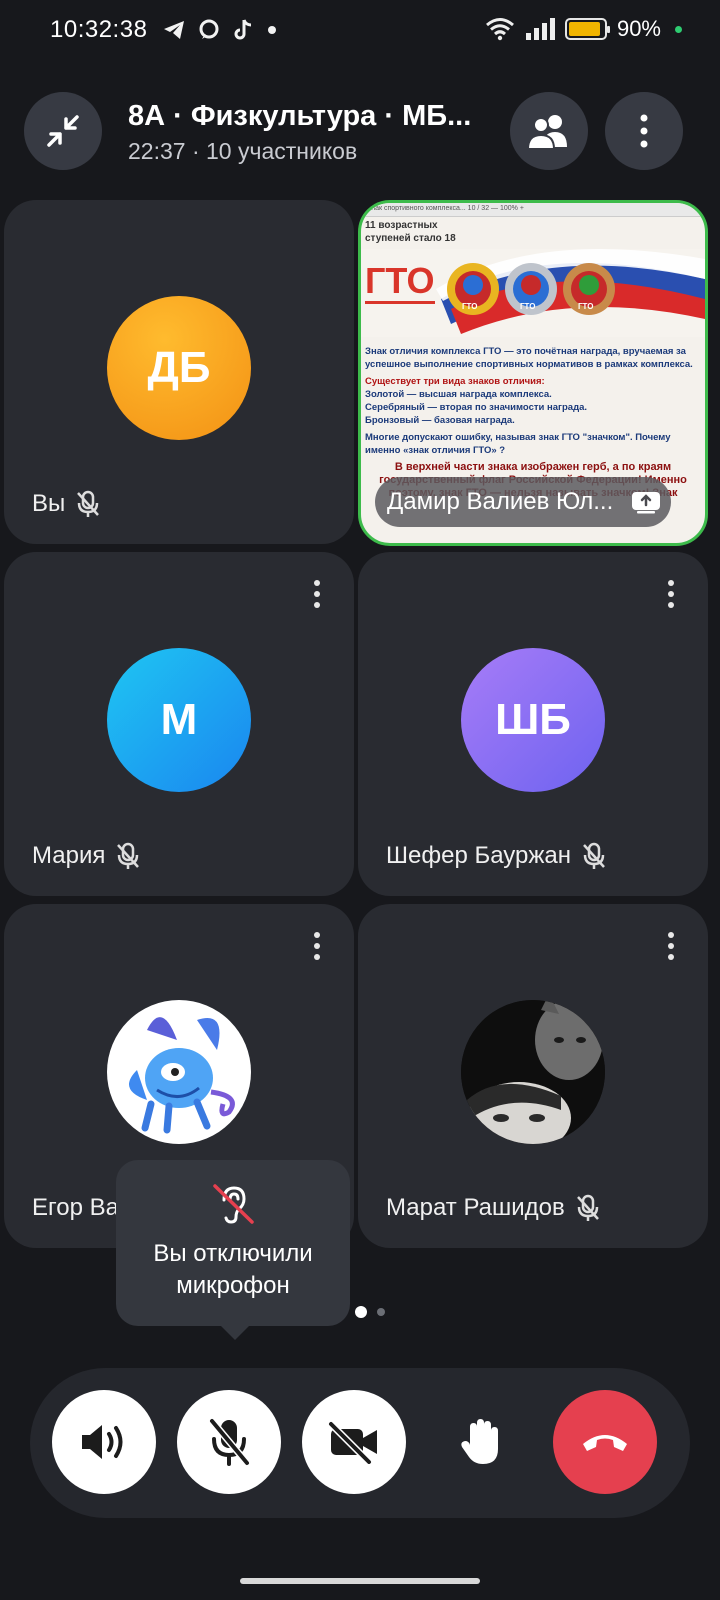 Image resolution: width=720 pixels, height=1600 pixels. I want to click on participant-tile-self: ДБ Вы, so click(179, 372).